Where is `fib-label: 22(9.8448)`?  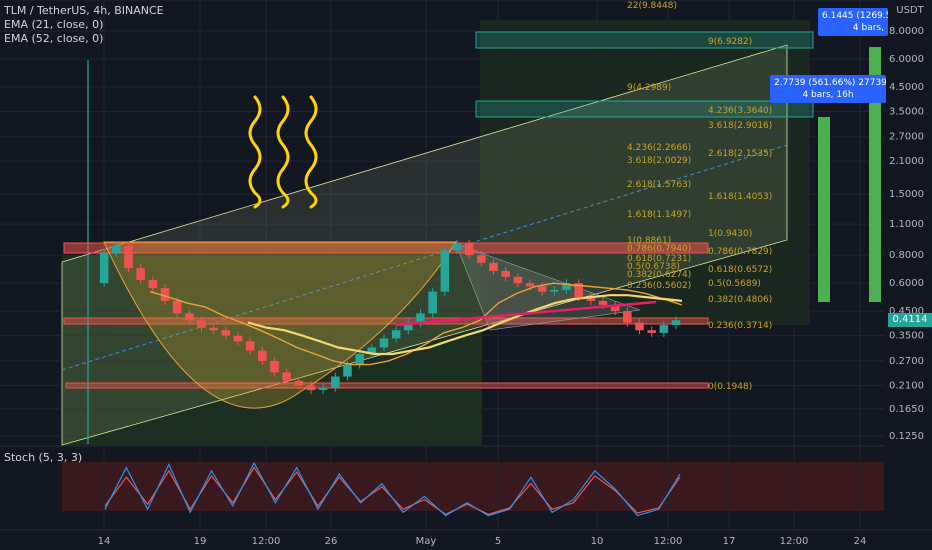
fib-label: 22(9.8448) is located at coordinates (652, 6).